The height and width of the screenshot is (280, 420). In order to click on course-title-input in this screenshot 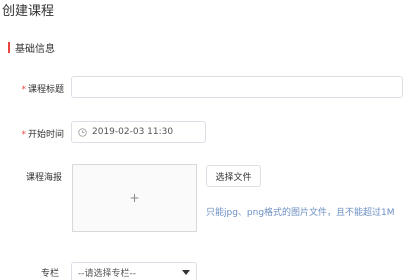, I will do `click(237, 87)`.